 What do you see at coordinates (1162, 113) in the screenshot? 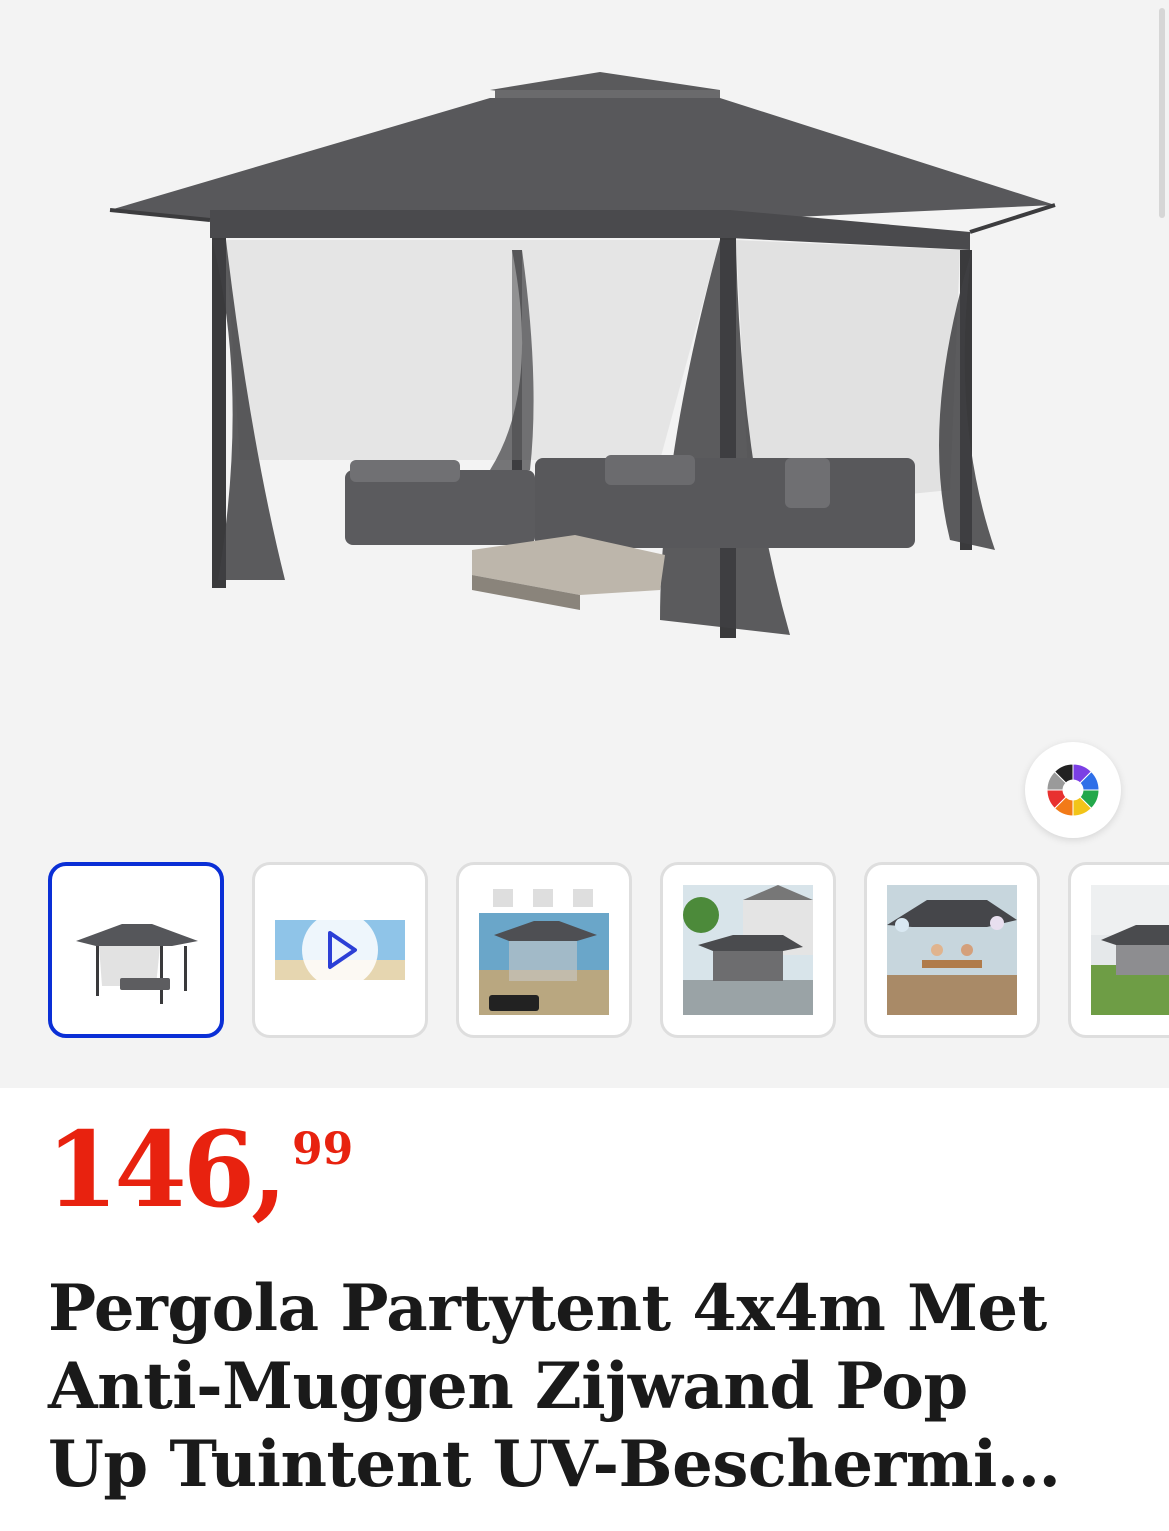
I see `scrollbar` at bounding box center [1162, 113].